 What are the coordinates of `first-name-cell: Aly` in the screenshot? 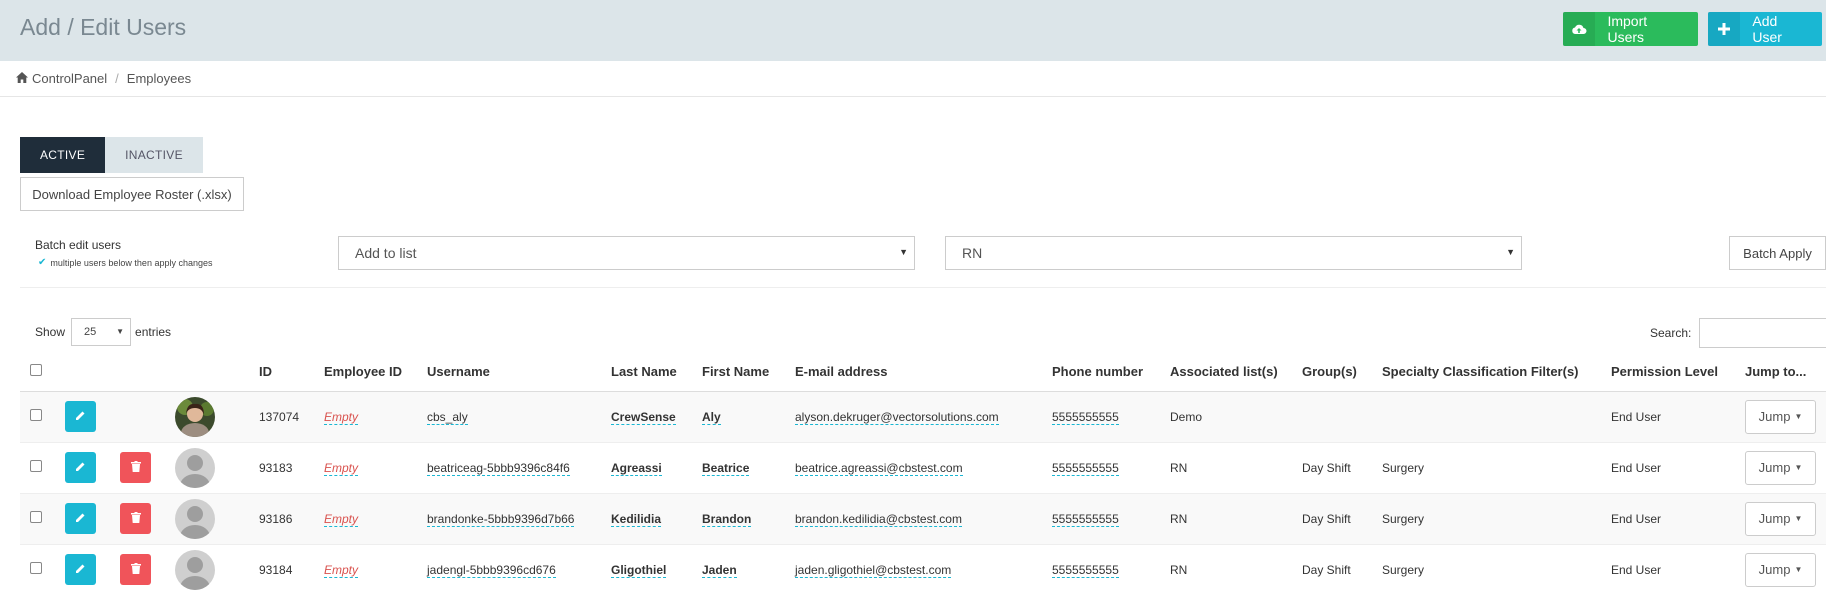 It's located at (711, 417).